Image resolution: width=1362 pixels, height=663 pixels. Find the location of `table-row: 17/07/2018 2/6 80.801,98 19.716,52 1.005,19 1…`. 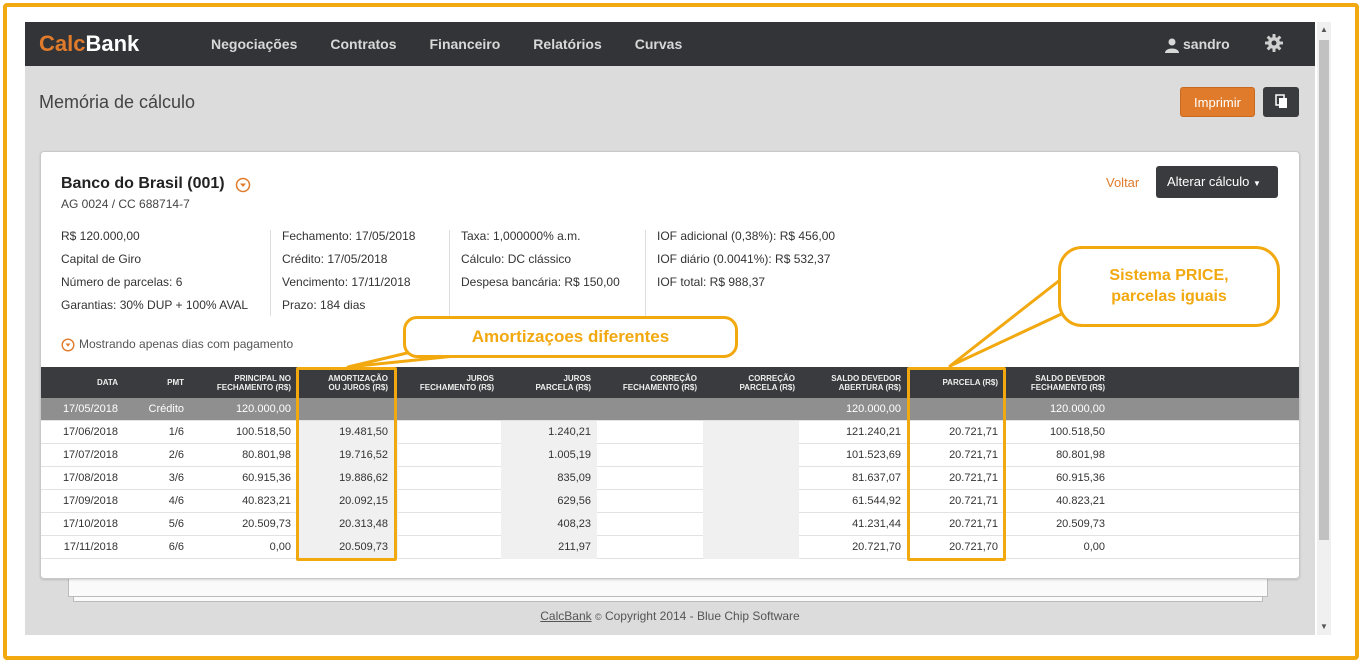

table-row: 17/07/2018 2/6 80.801,98 19.716,52 1.005,19 1… is located at coordinates (670, 455).